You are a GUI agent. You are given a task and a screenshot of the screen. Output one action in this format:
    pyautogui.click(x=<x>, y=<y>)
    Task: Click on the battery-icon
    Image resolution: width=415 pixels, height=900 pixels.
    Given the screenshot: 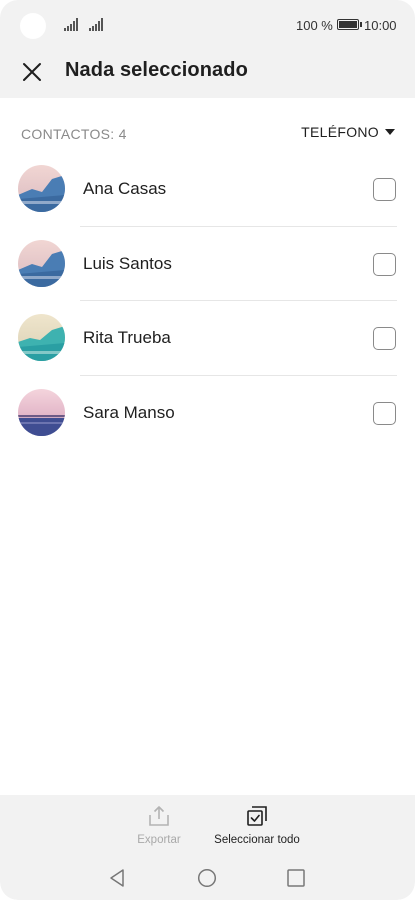 What is the action you would take?
    pyautogui.click(x=349, y=24)
    